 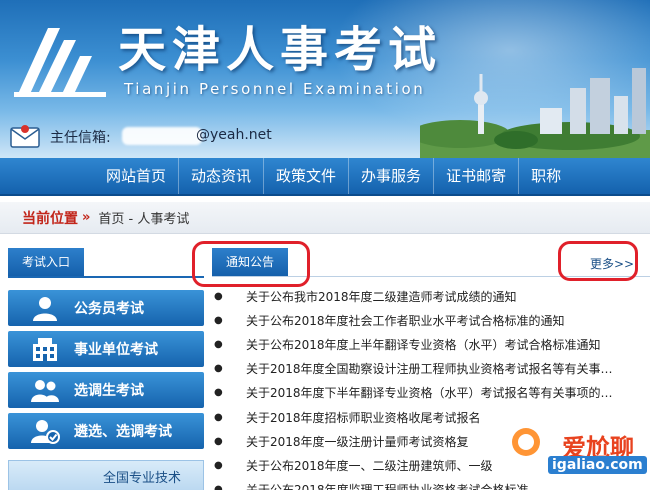 What do you see at coordinates (123, 432) in the screenshot?
I see `sidebar-button-label: 遴选、选调考试` at bounding box center [123, 432].